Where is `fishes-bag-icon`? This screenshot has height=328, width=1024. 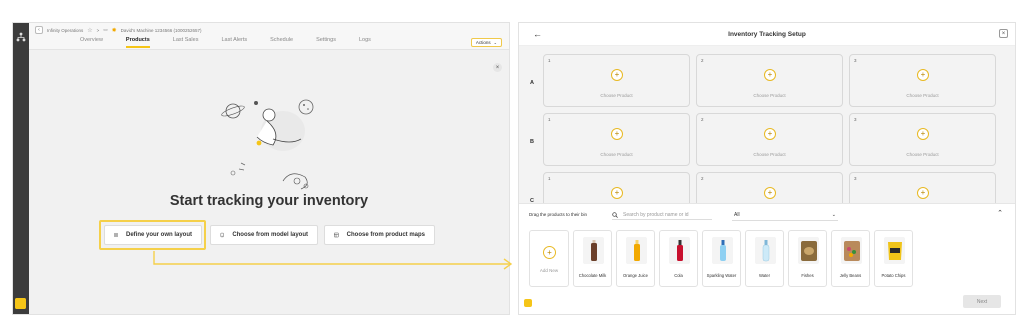 fishes-bag-icon is located at coordinates (808, 250).